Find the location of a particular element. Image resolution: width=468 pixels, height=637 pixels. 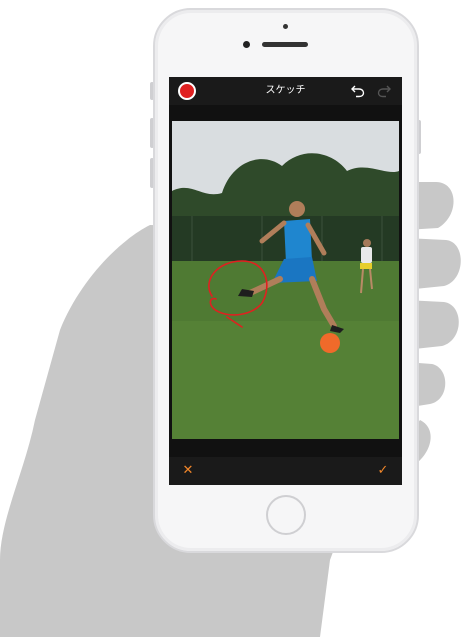

page-title: スケッチ is located at coordinates (285, 90).